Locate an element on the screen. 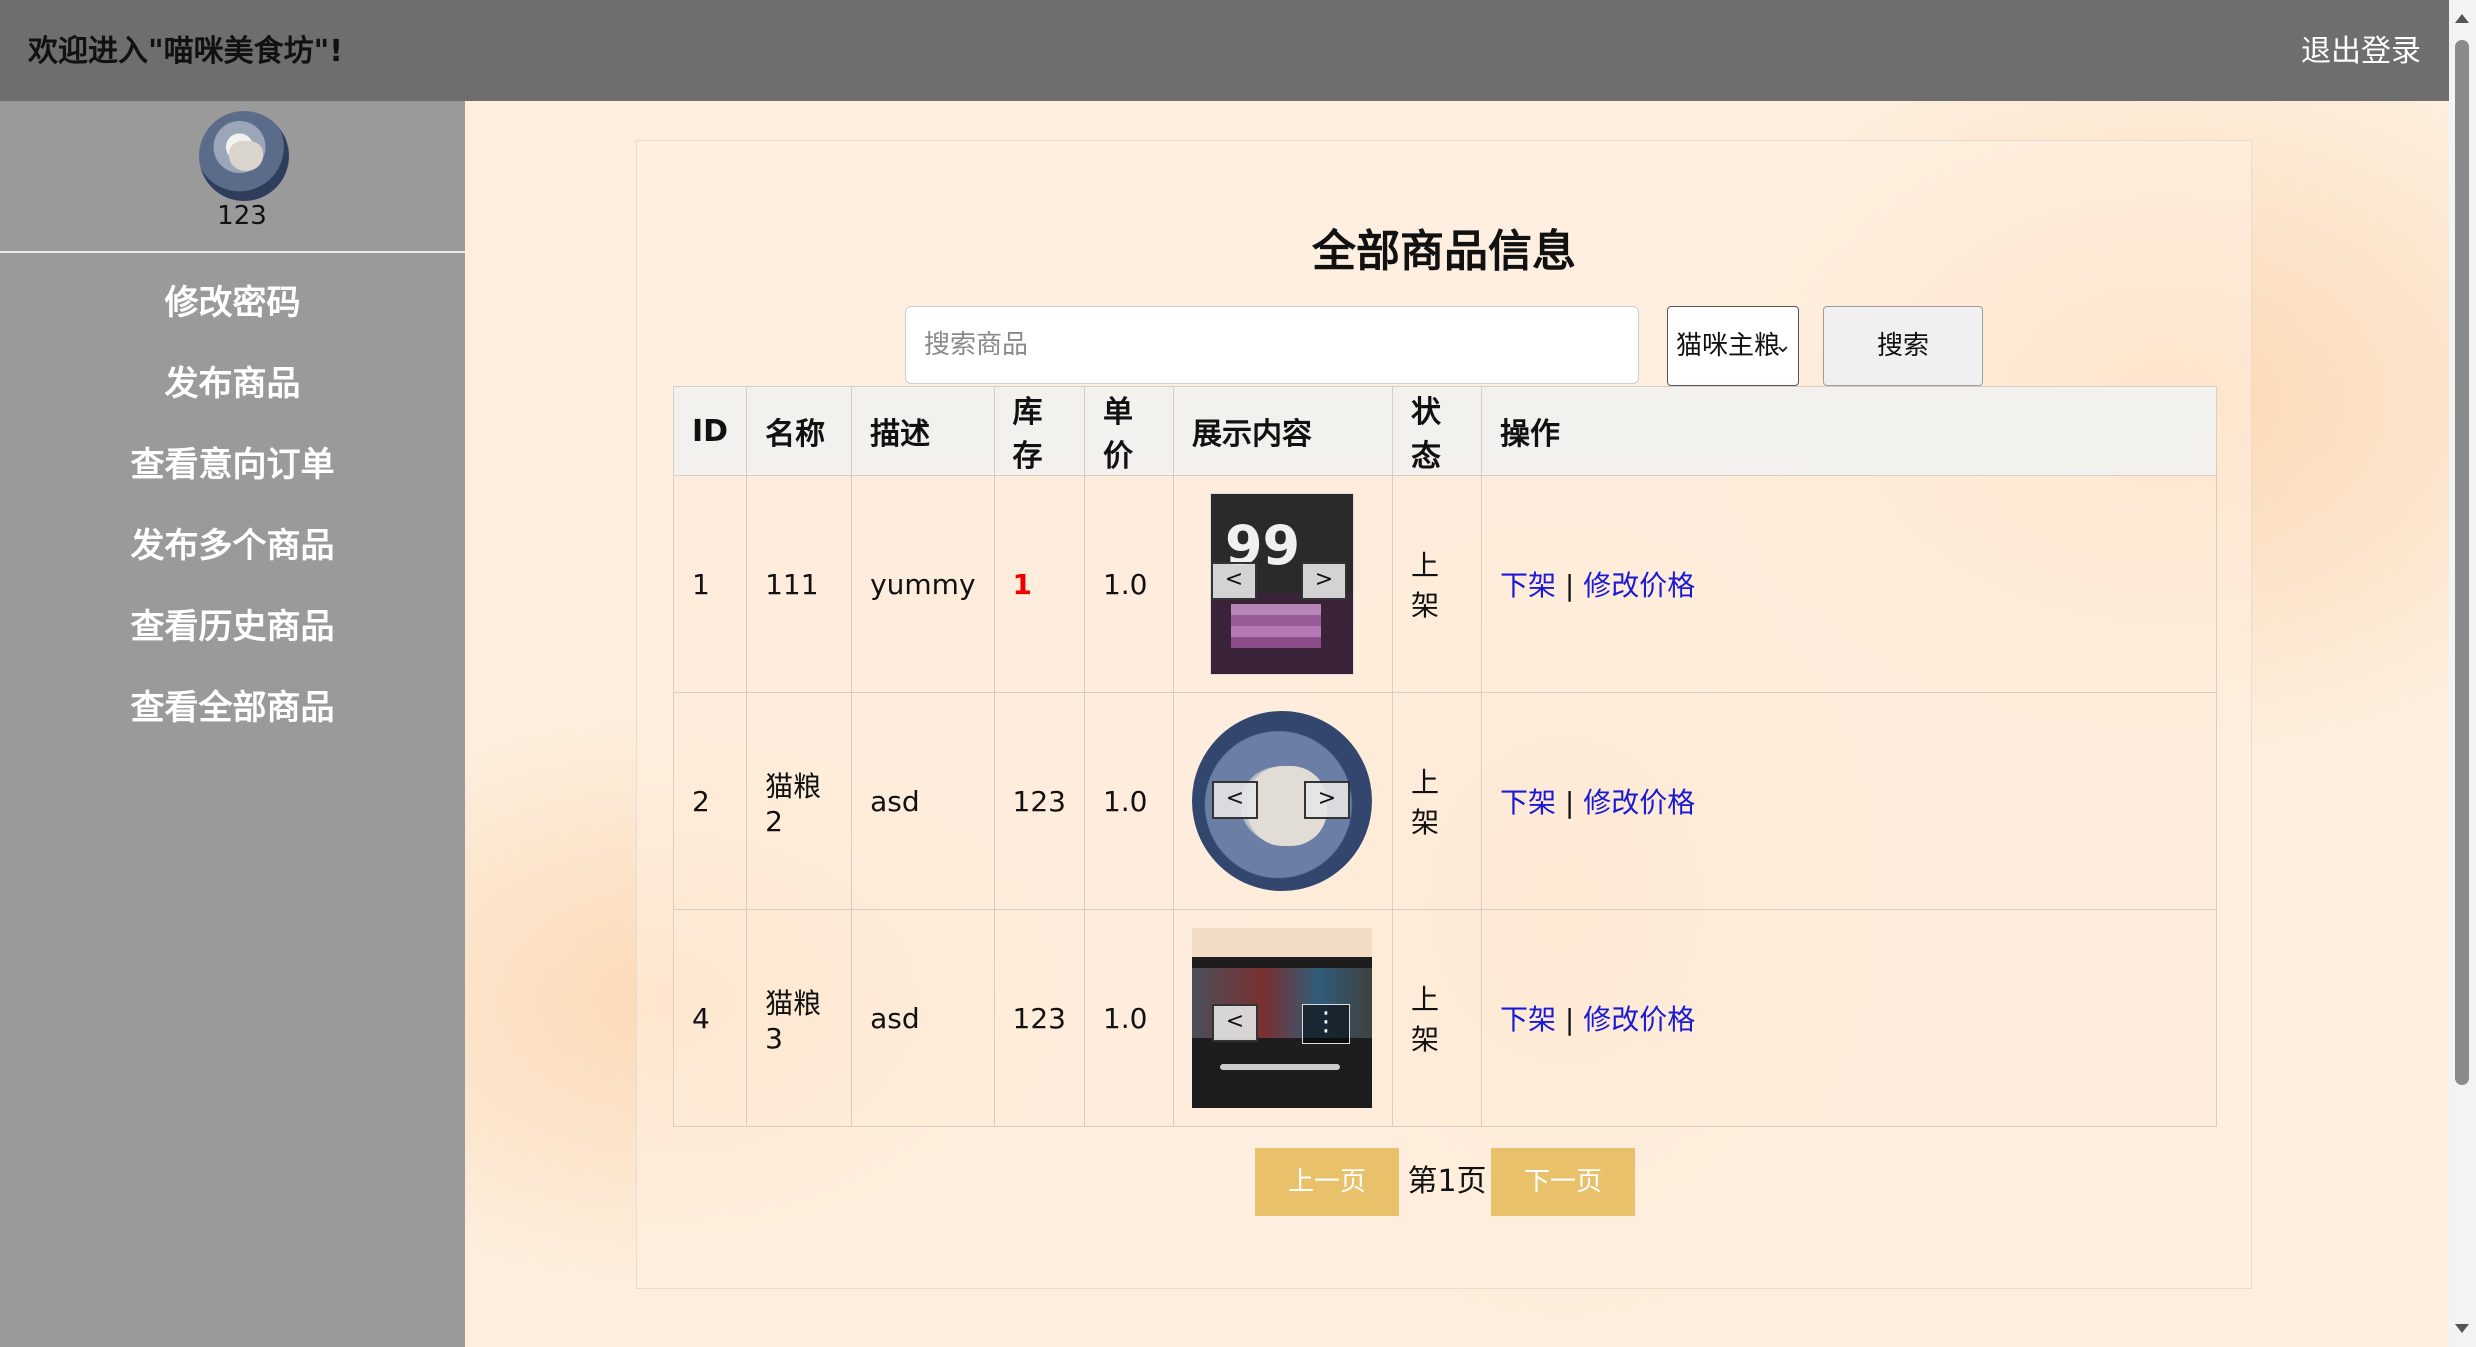  sidebar-item-publish-multiple: 发布多个商品 is located at coordinates (232, 546).